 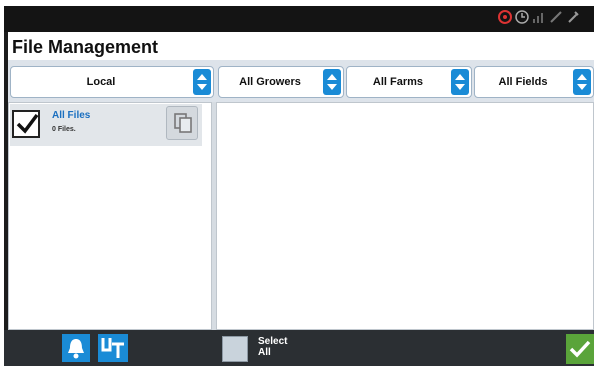 What do you see at coordinates (556, 19) in the screenshot?
I see `antenna-icon` at bounding box center [556, 19].